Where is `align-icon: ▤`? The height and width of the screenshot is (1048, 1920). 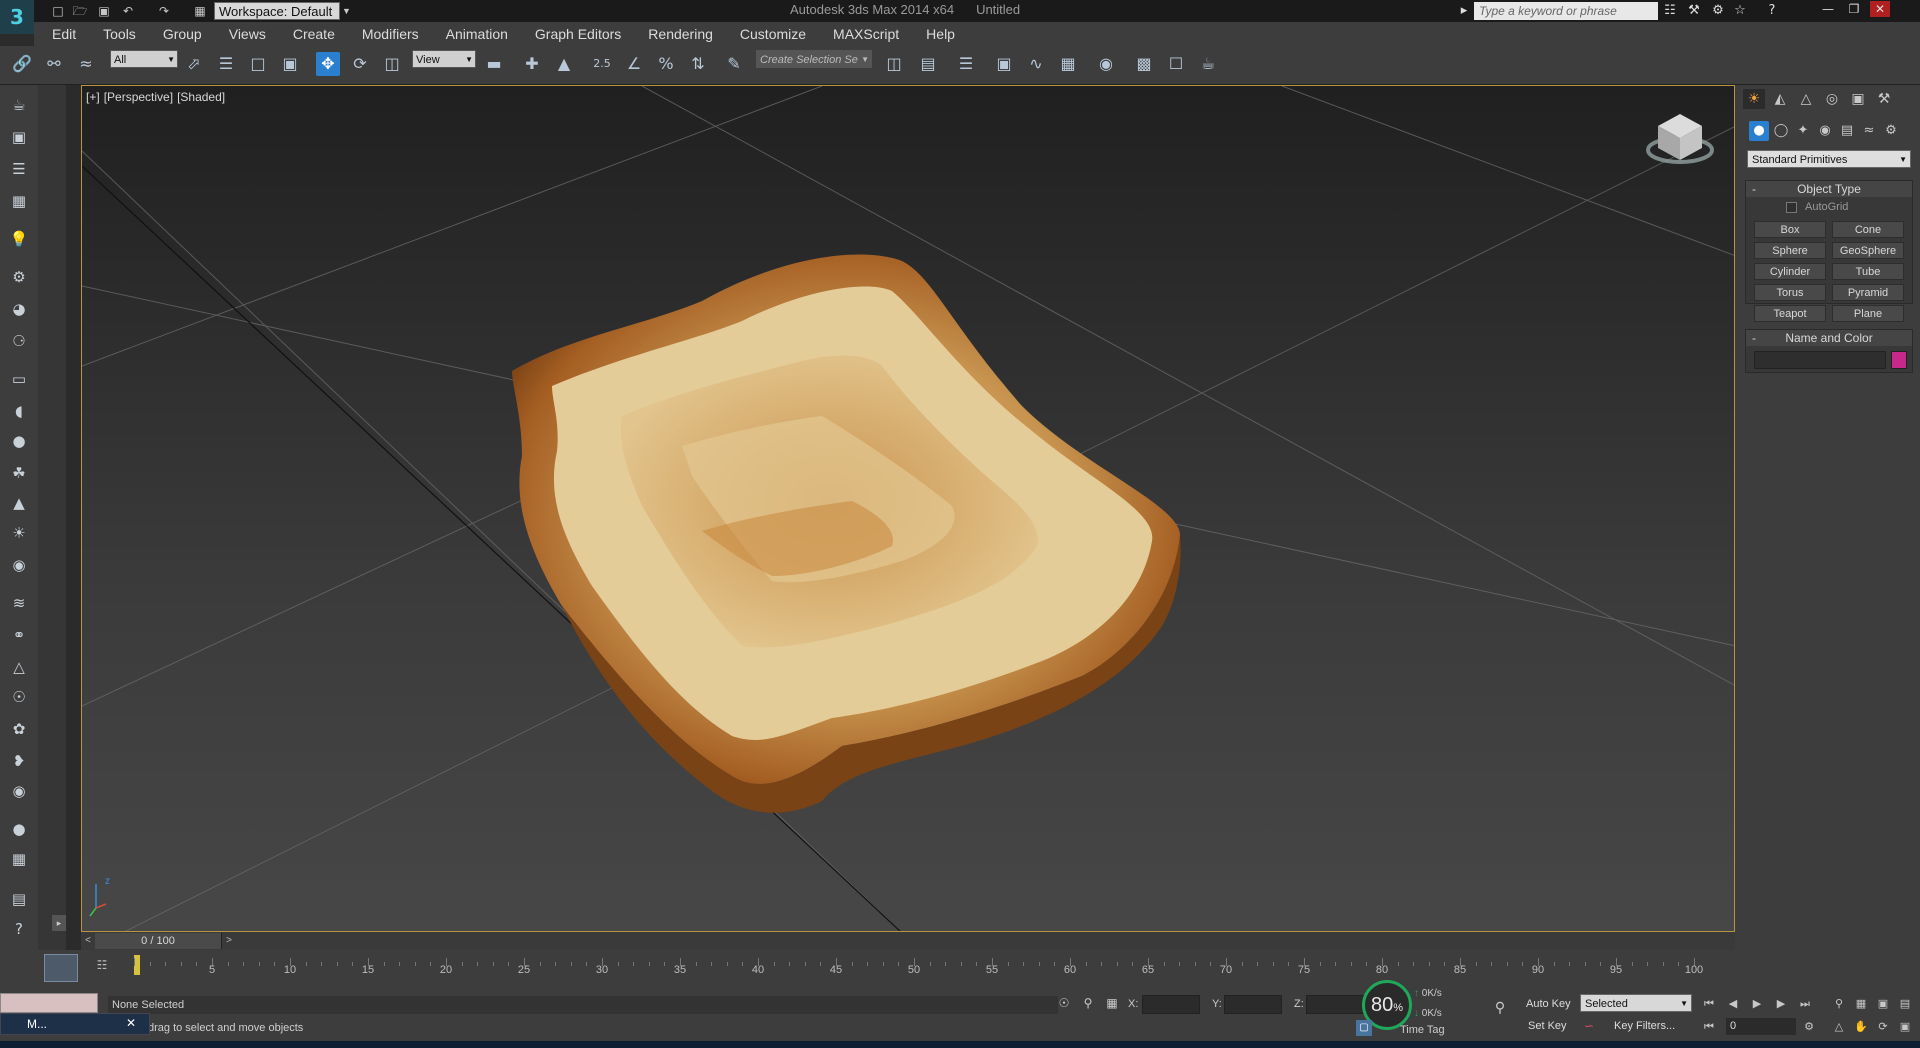 align-icon: ▤ is located at coordinates (928, 64).